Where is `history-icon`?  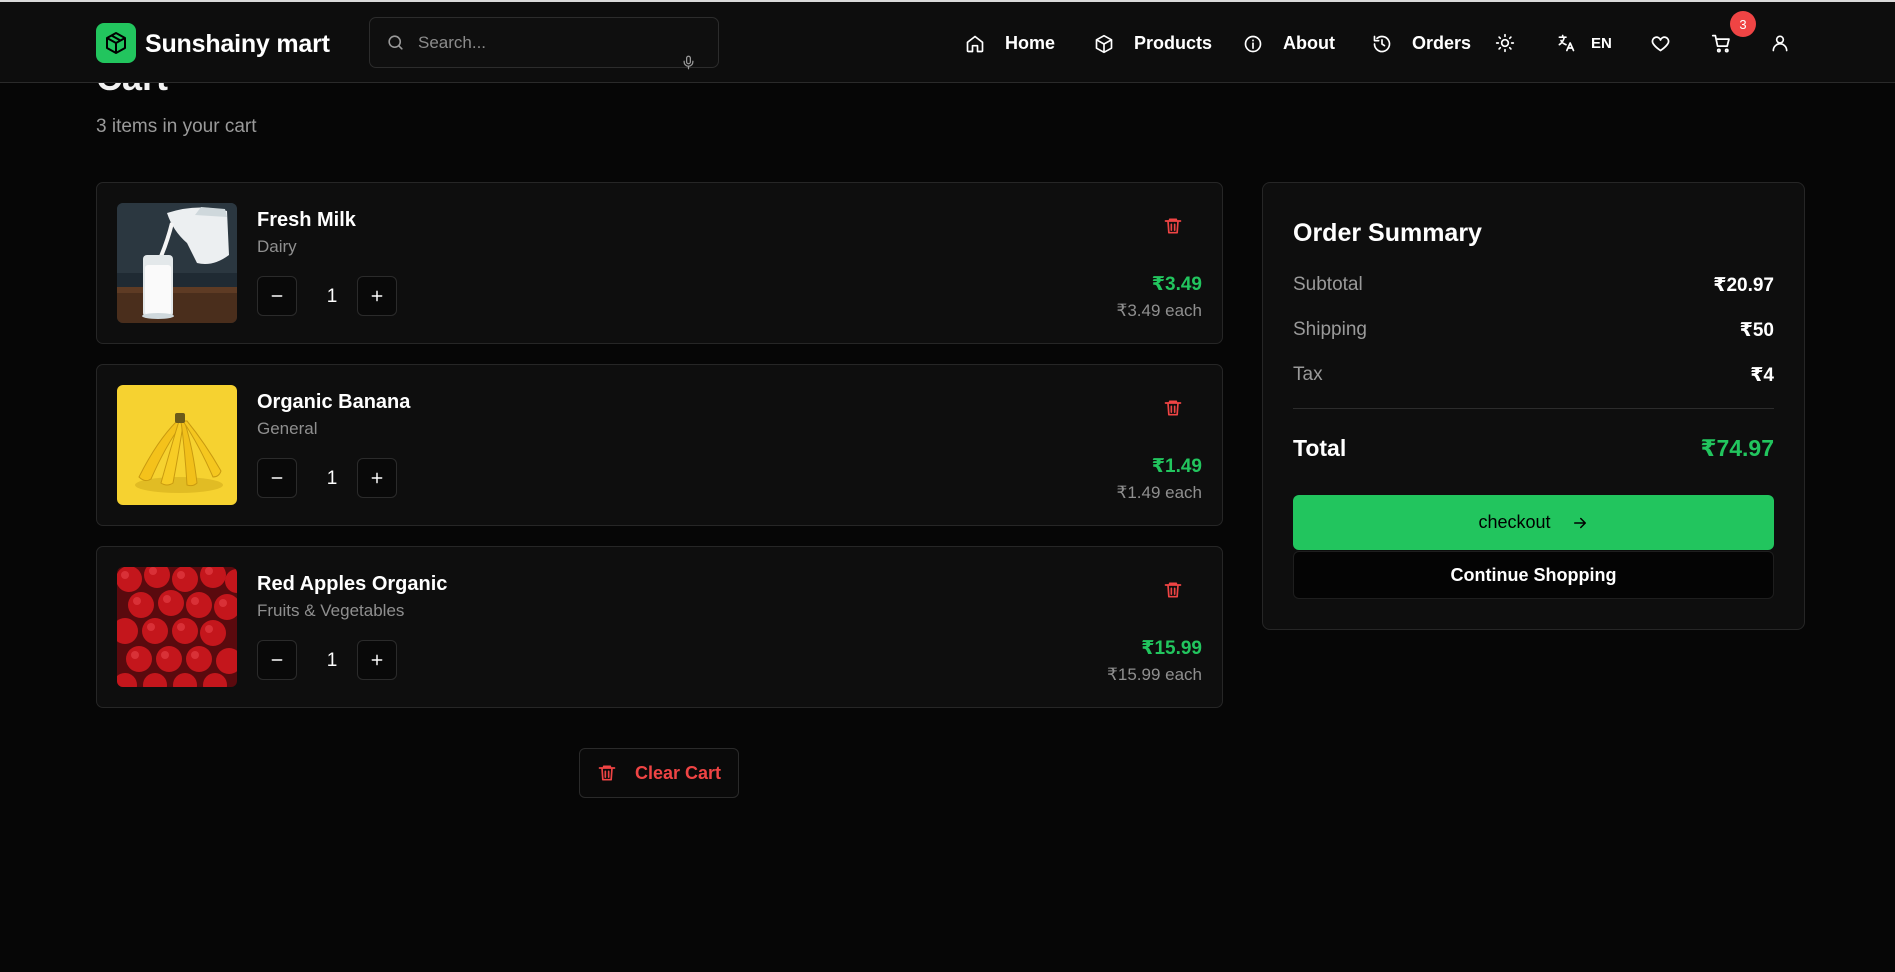
history-icon is located at coordinates (1382, 43).